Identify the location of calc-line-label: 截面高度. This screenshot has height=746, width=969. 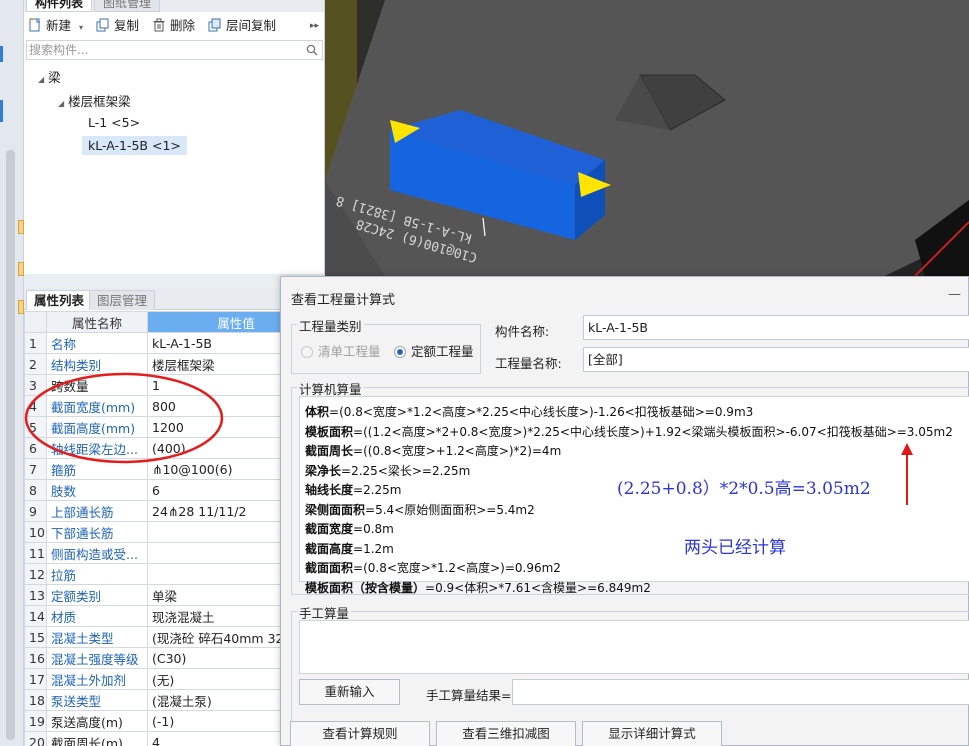
(329, 548).